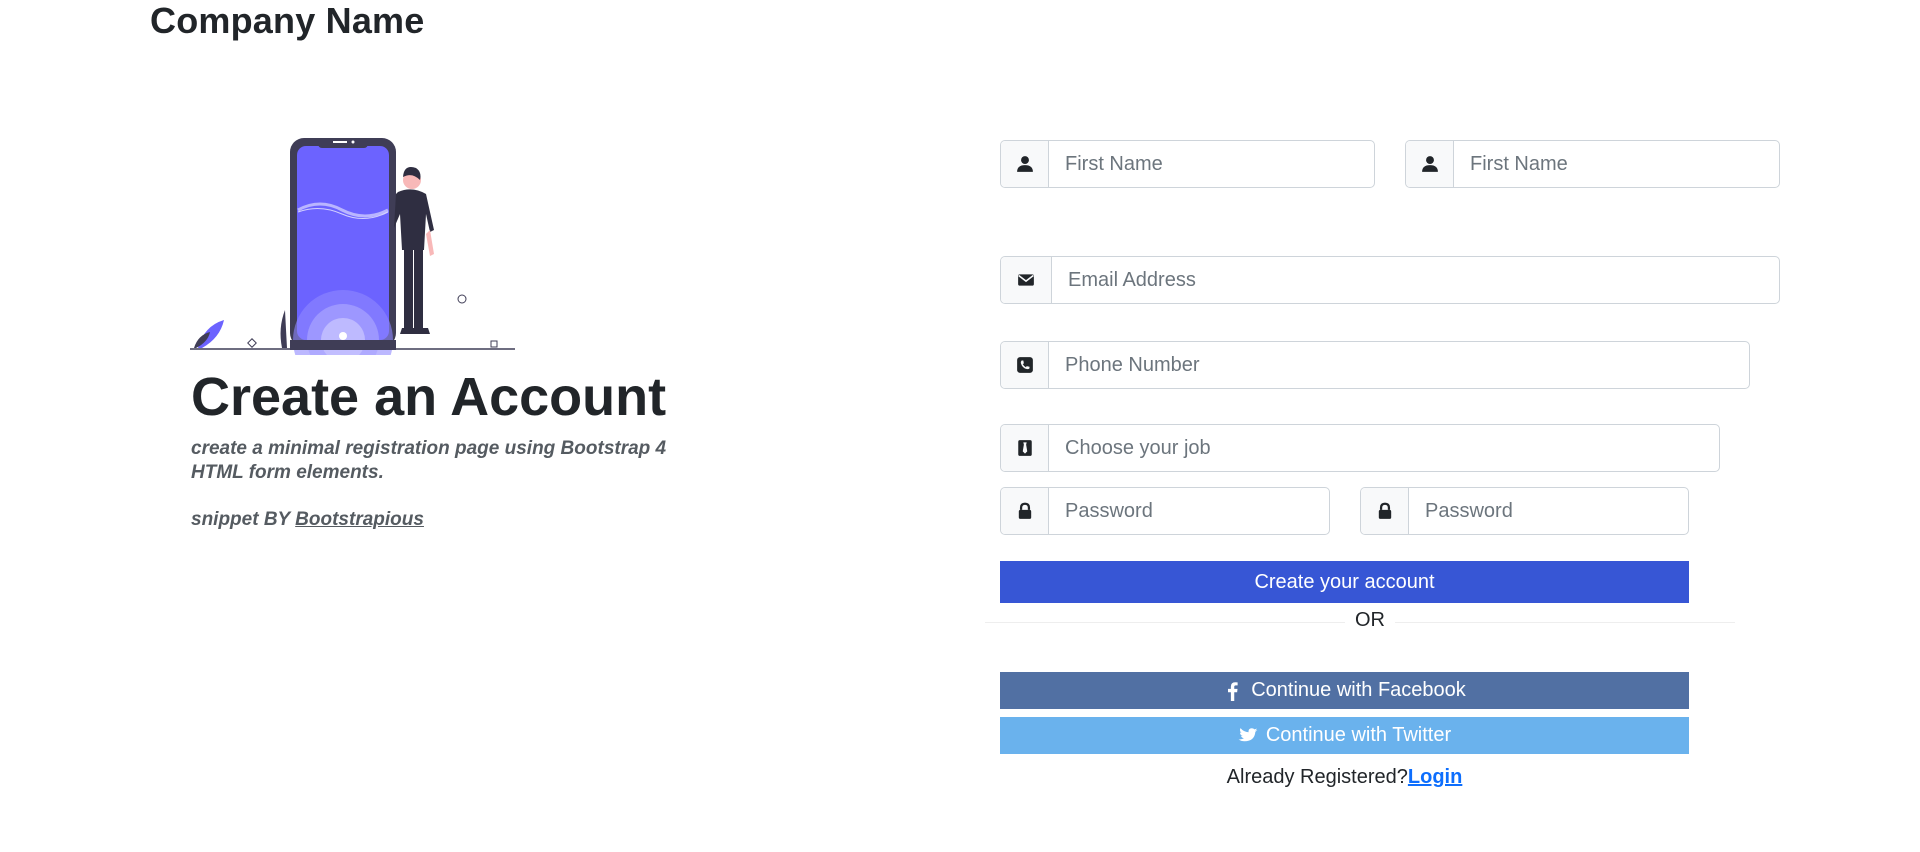 Image resolution: width=1920 pixels, height=852 pixels. Describe the element at coordinates (1344, 582) in the screenshot. I see `create-account-button: Create your account` at that location.